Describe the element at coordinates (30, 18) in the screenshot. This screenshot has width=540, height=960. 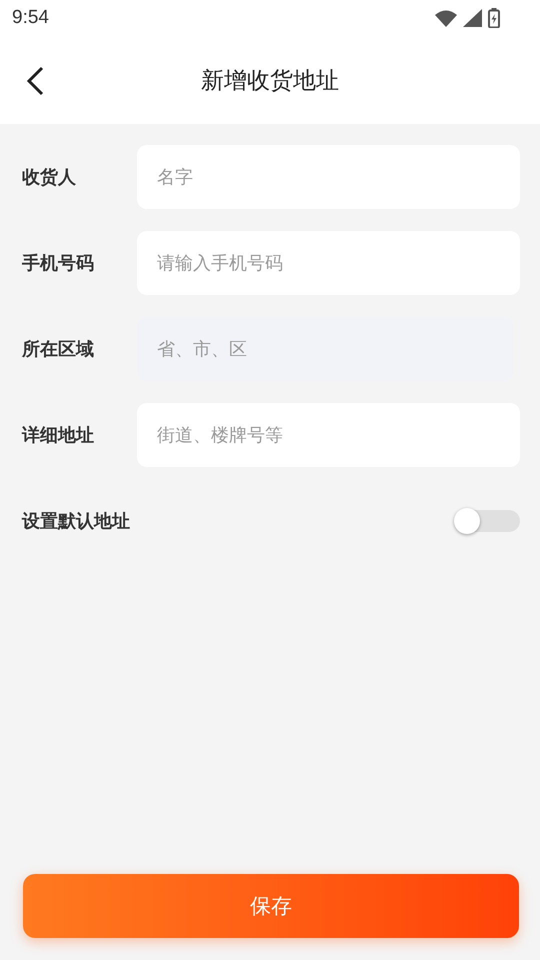
I see `status-time: 9:54` at that location.